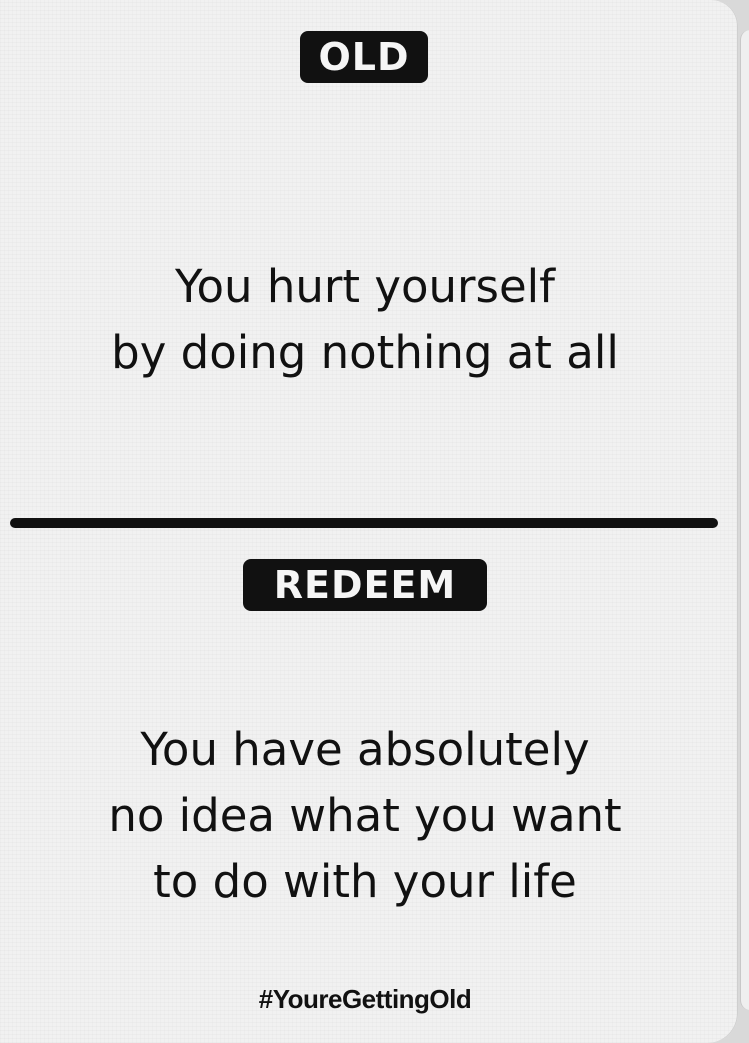 The image size is (749, 1043). I want to click on redeem-prompt-line: to do with your life, so click(365, 881).